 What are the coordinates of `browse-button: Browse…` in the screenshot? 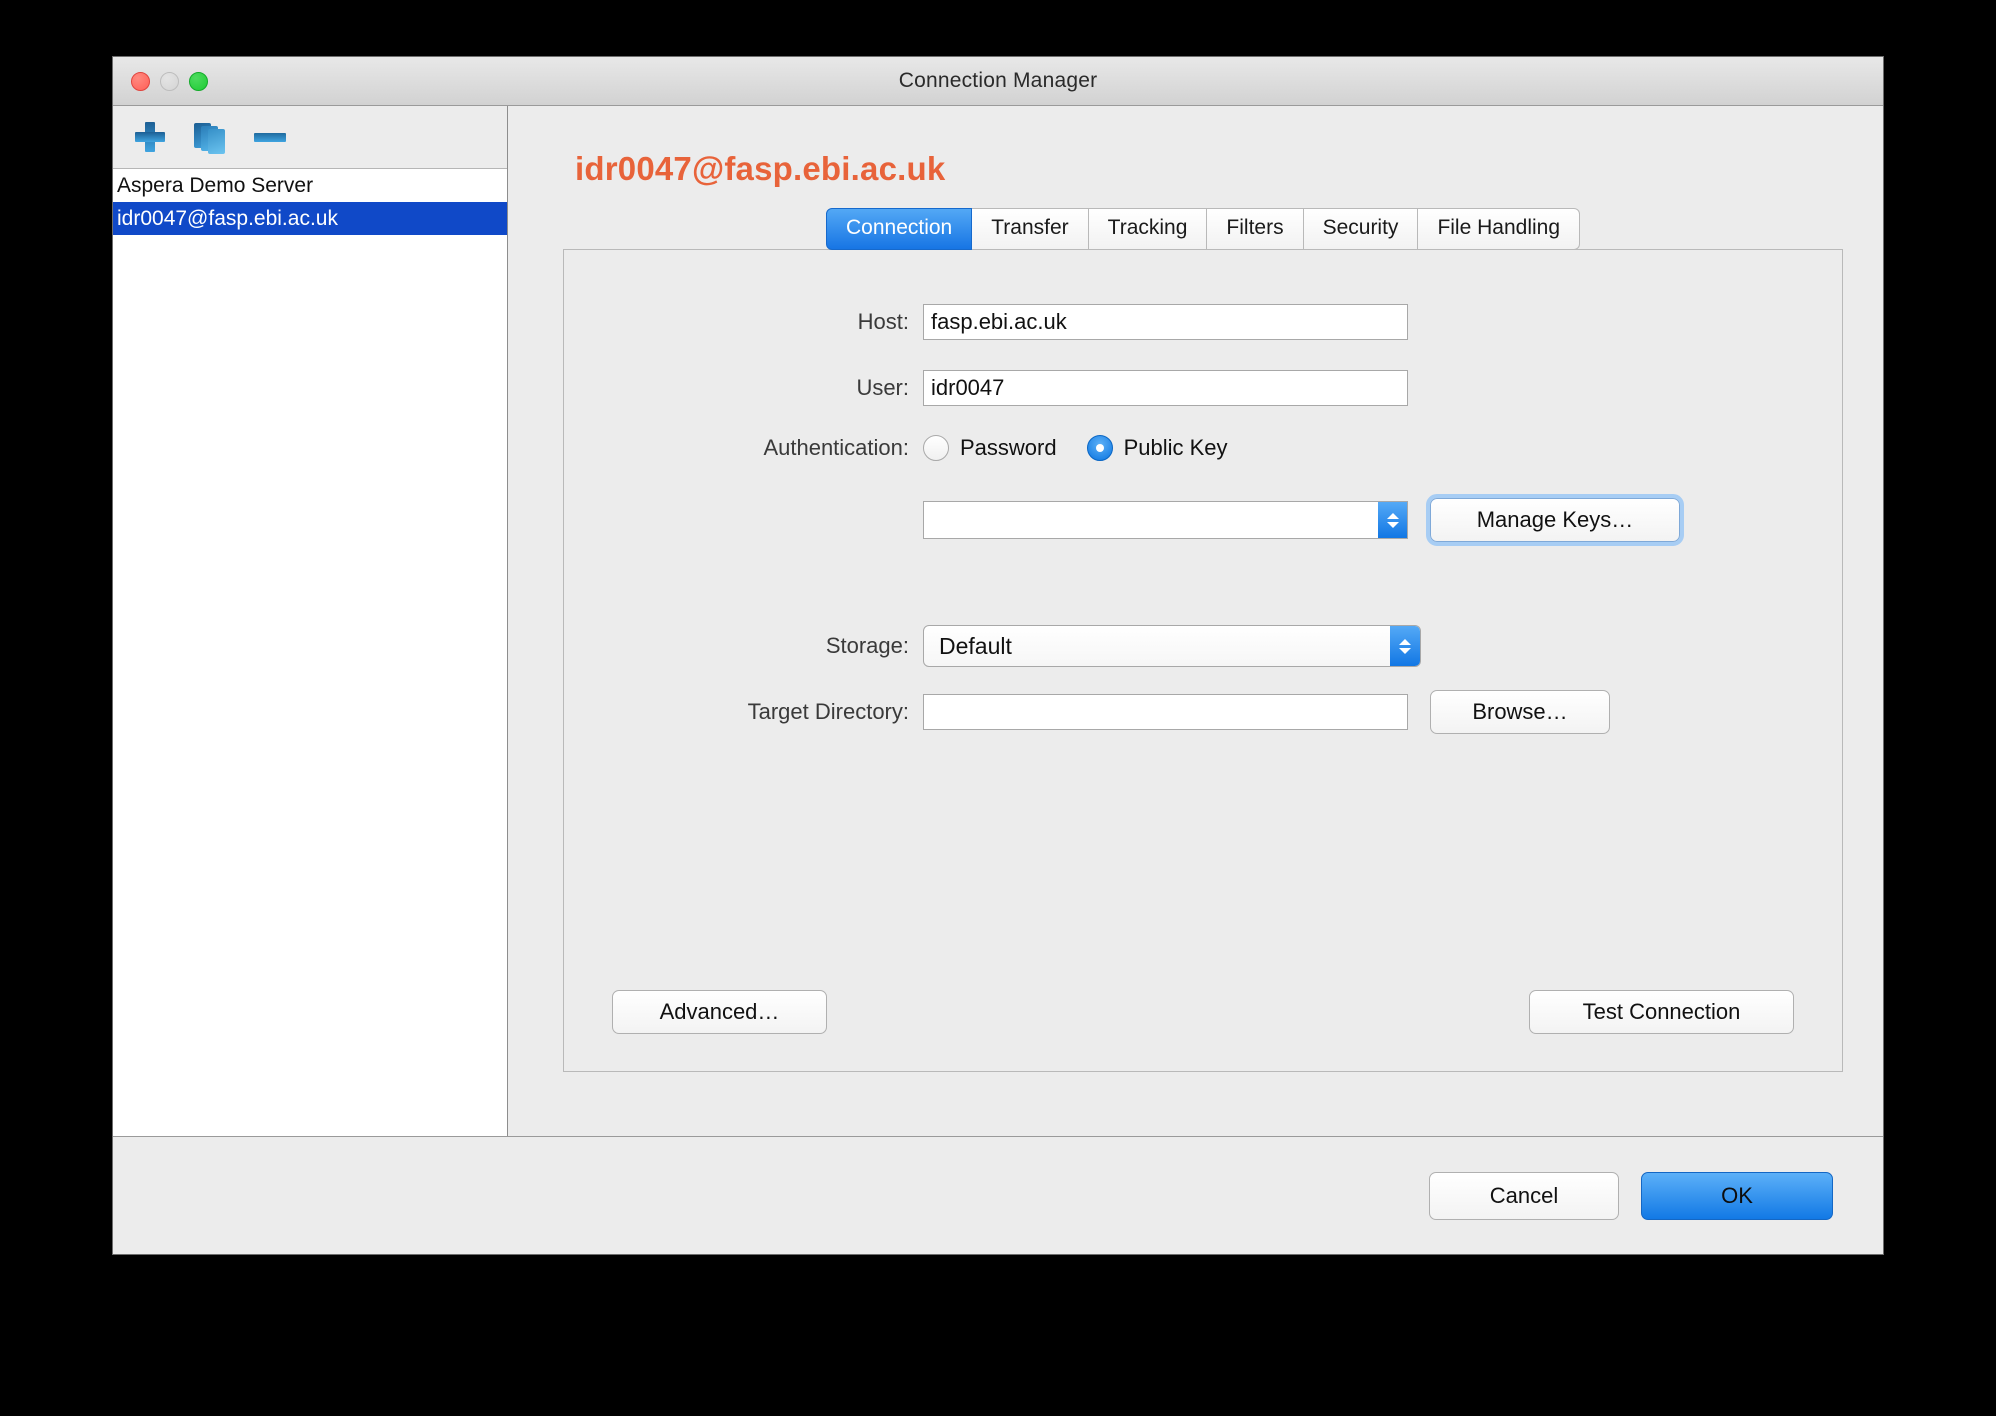 It's located at (1520, 712).